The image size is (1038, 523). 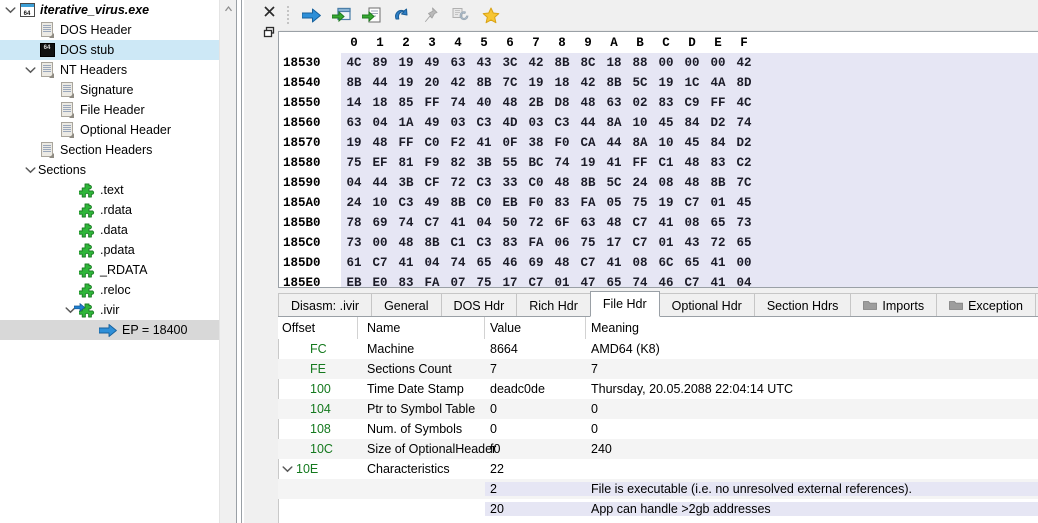 What do you see at coordinates (510, 223) in the screenshot?
I see `hex-byte: 50` at bounding box center [510, 223].